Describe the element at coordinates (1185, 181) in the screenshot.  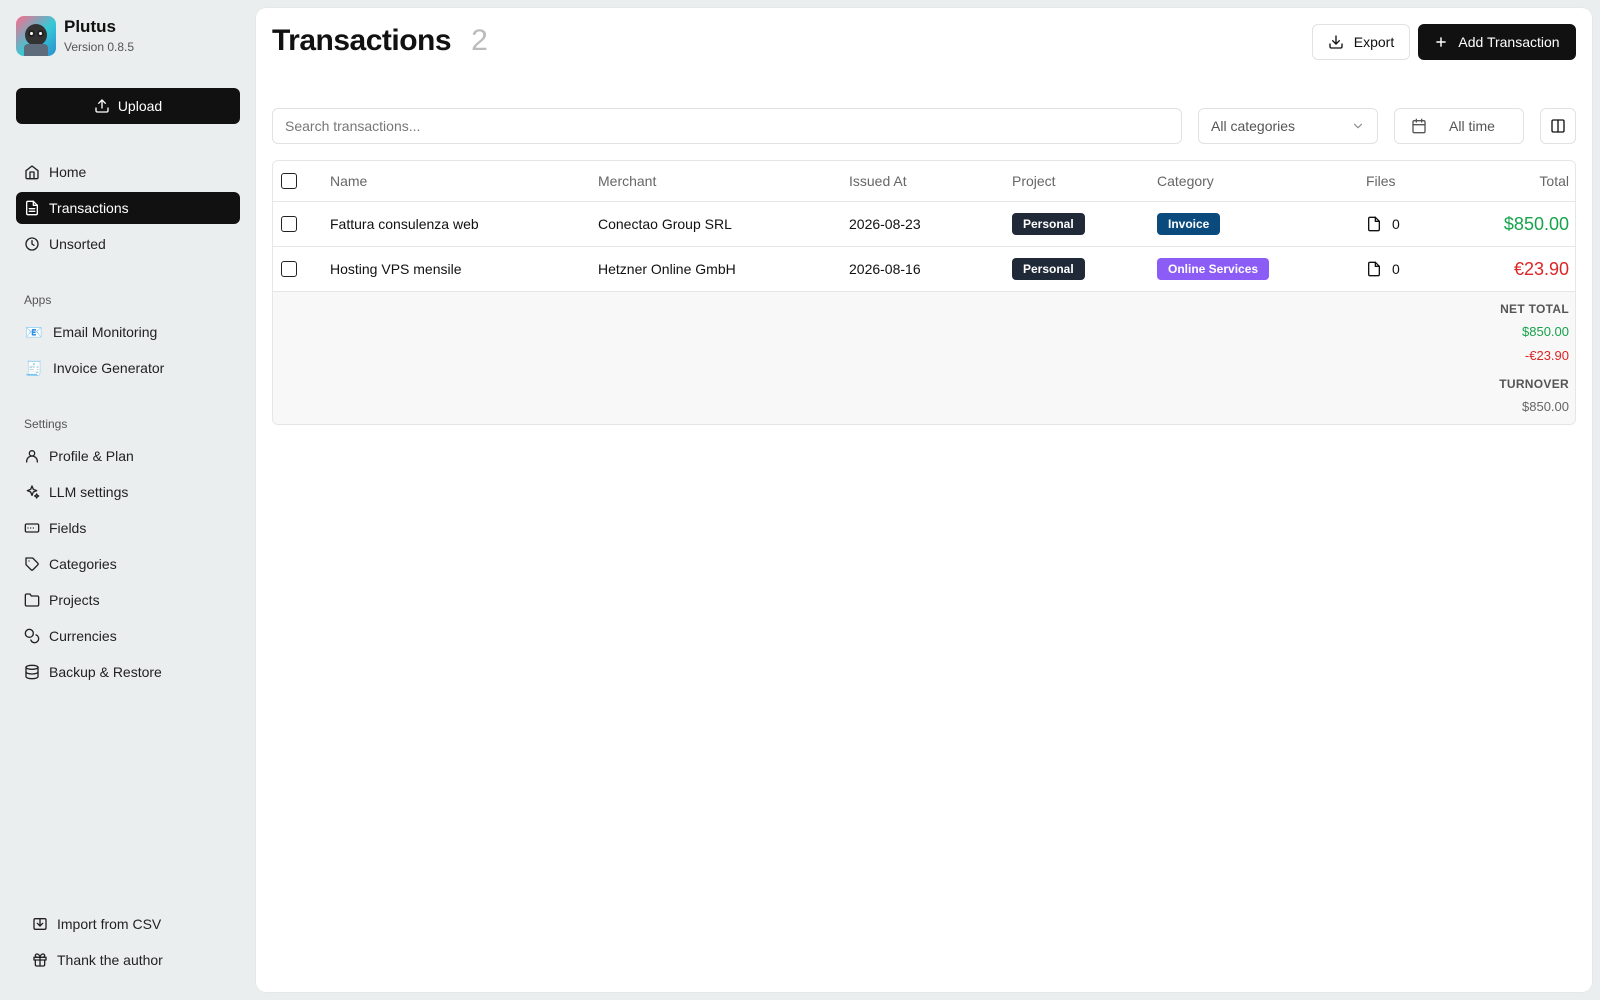
I see `column-header-category: Category` at that location.